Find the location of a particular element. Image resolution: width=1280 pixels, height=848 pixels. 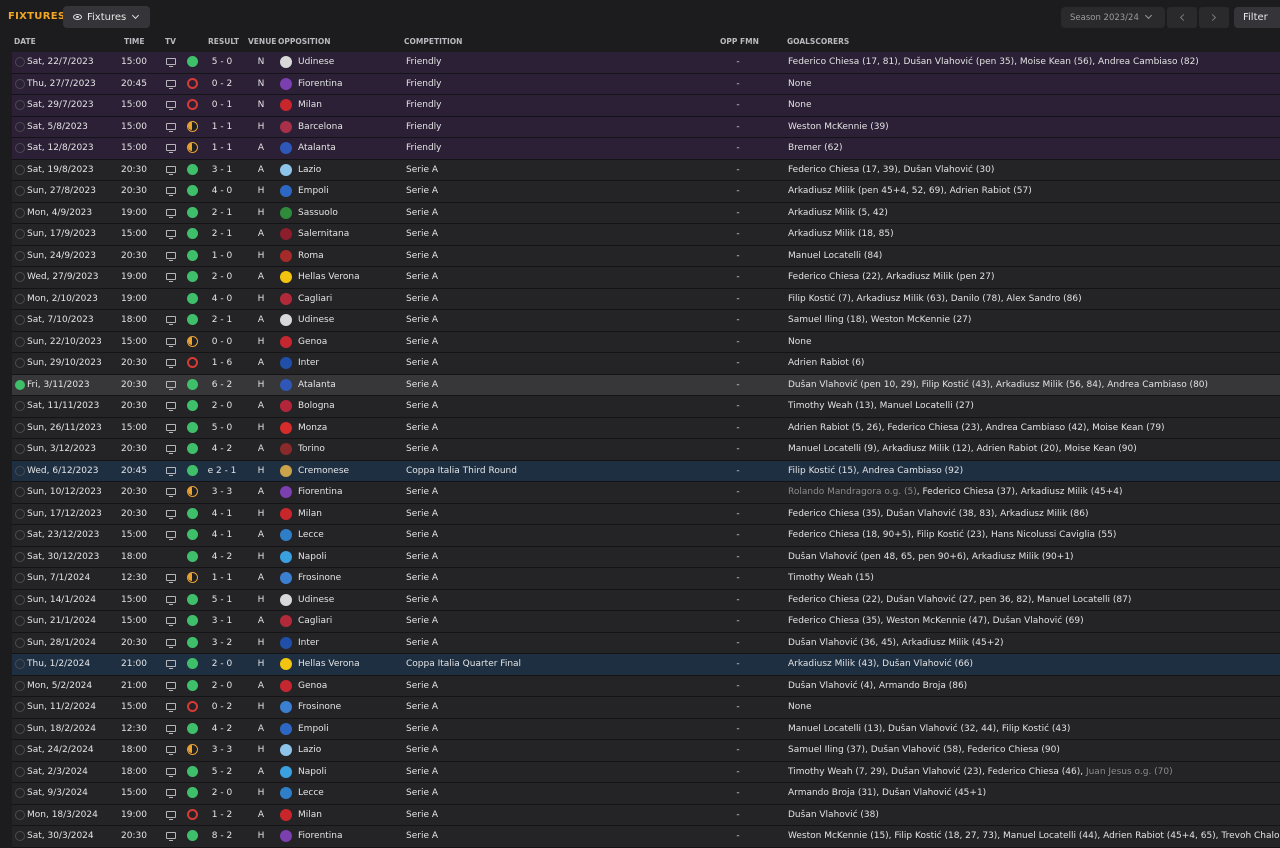

opposition-link: Barcelona is located at coordinates (320, 127).